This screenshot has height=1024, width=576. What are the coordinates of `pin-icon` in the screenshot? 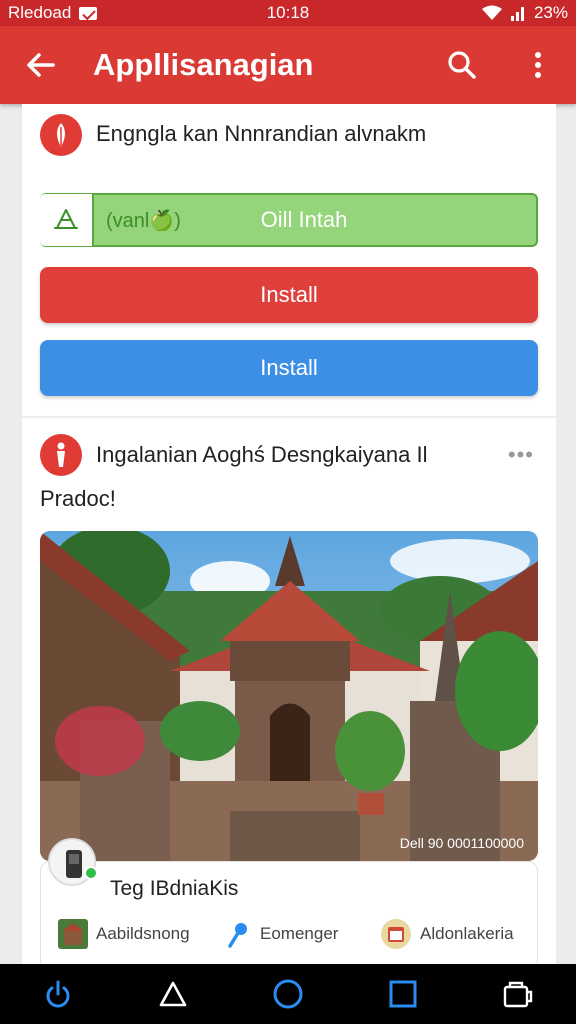 It's located at (237, 935).